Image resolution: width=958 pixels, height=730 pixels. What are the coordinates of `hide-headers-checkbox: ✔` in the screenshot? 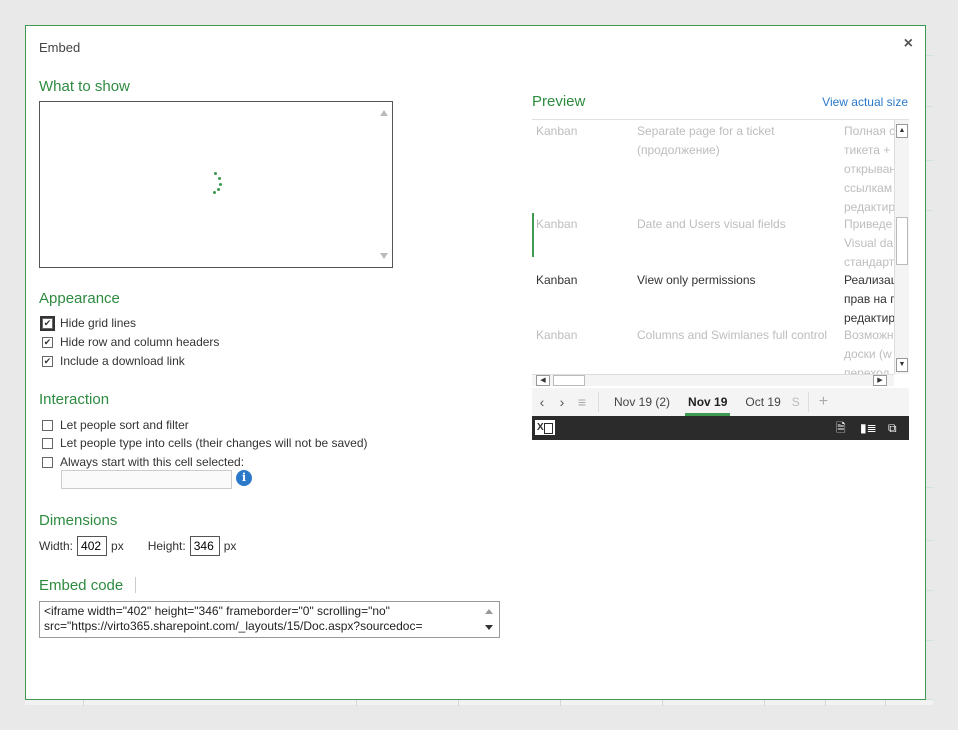 It's located at (47, 342).